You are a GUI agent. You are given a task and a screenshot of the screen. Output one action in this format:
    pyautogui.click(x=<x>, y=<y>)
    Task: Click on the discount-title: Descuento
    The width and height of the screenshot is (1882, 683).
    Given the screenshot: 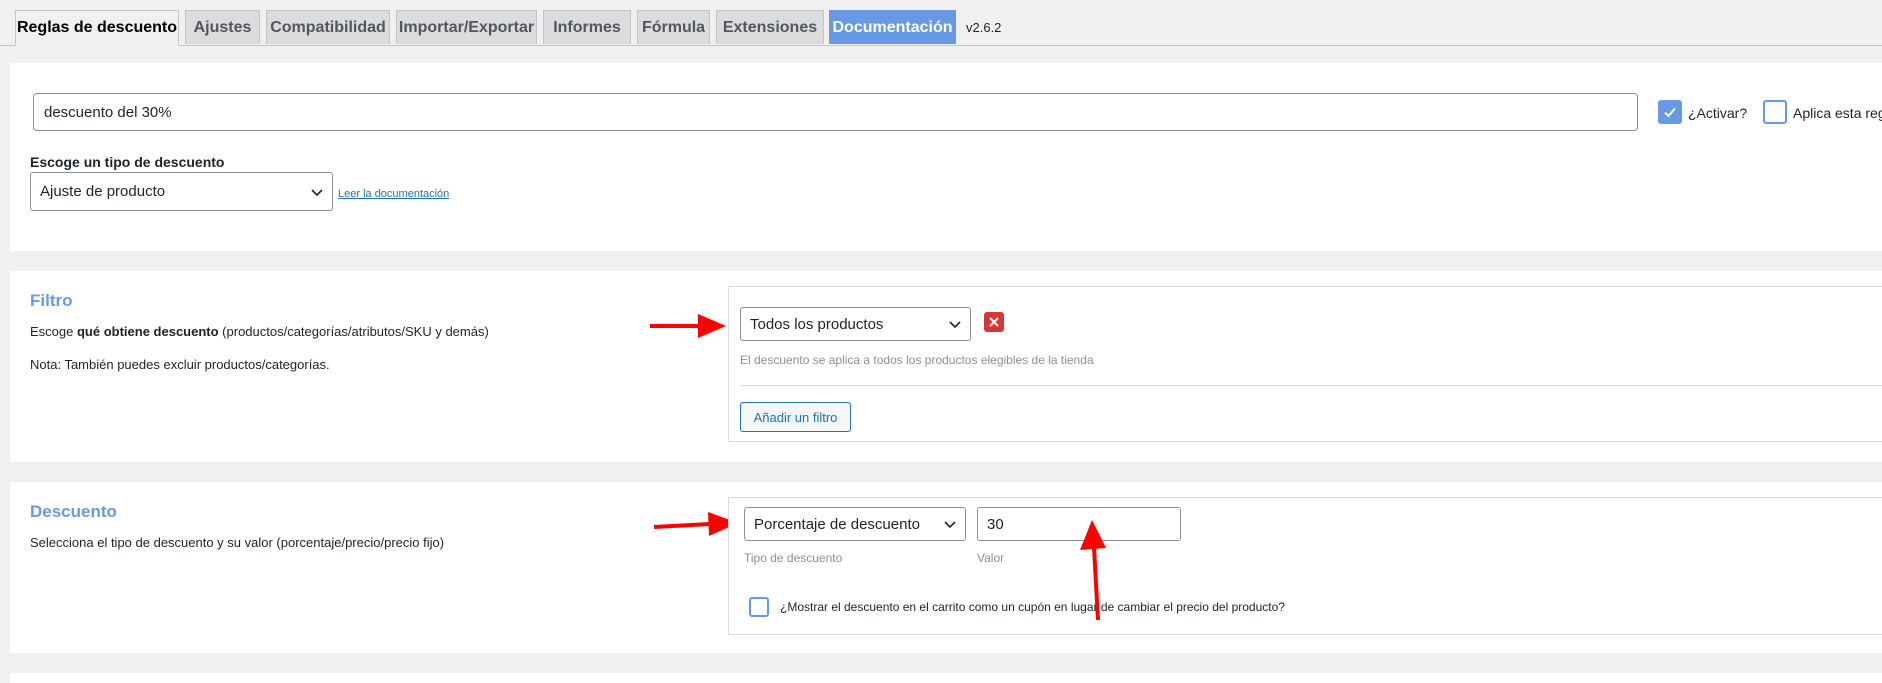 What is the action you would take?
    pyautogui.click(x=73, y=511)
    